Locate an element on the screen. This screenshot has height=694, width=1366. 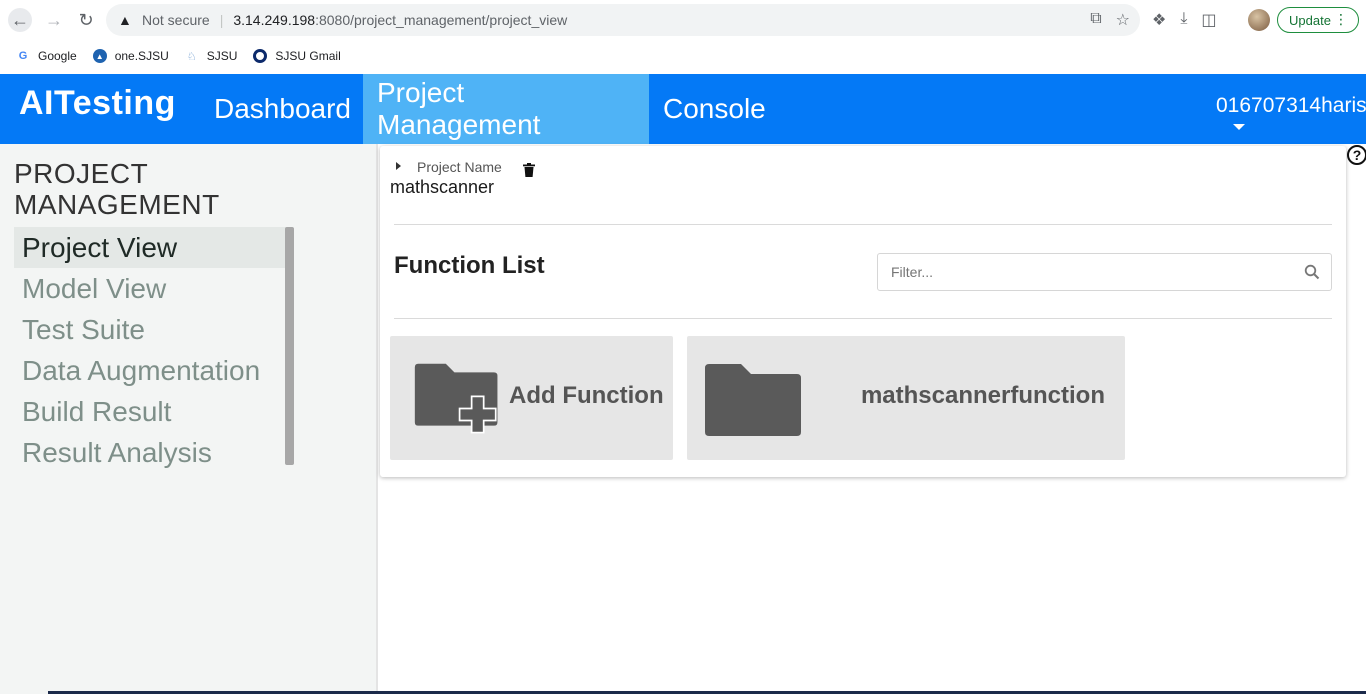
brand-logo: AITesting is located at coordinates (97, 103).